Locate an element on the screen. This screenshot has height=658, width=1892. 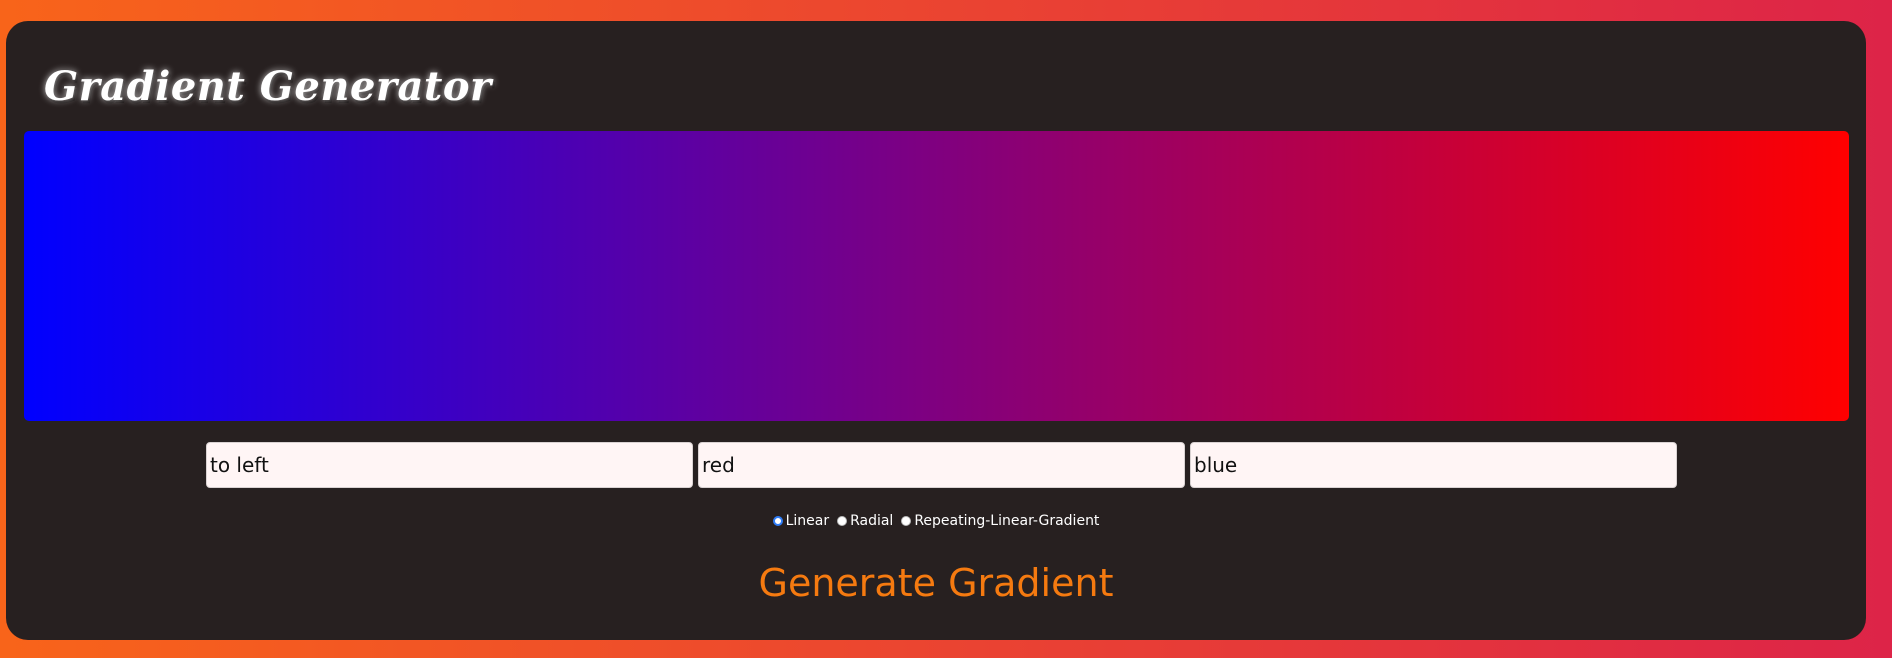
radio-linear-circle is located at coordinates (777, 521).